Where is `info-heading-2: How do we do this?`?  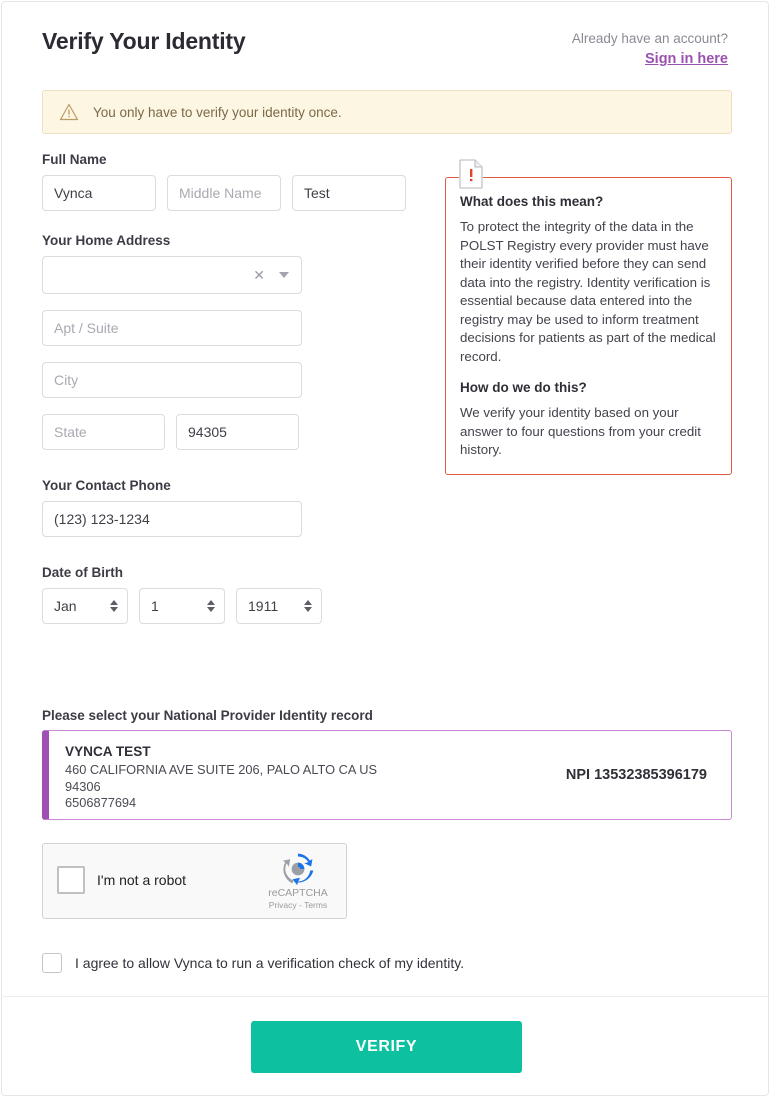 info-heading-2: How do we do this? is located at coordinates (523, 387).